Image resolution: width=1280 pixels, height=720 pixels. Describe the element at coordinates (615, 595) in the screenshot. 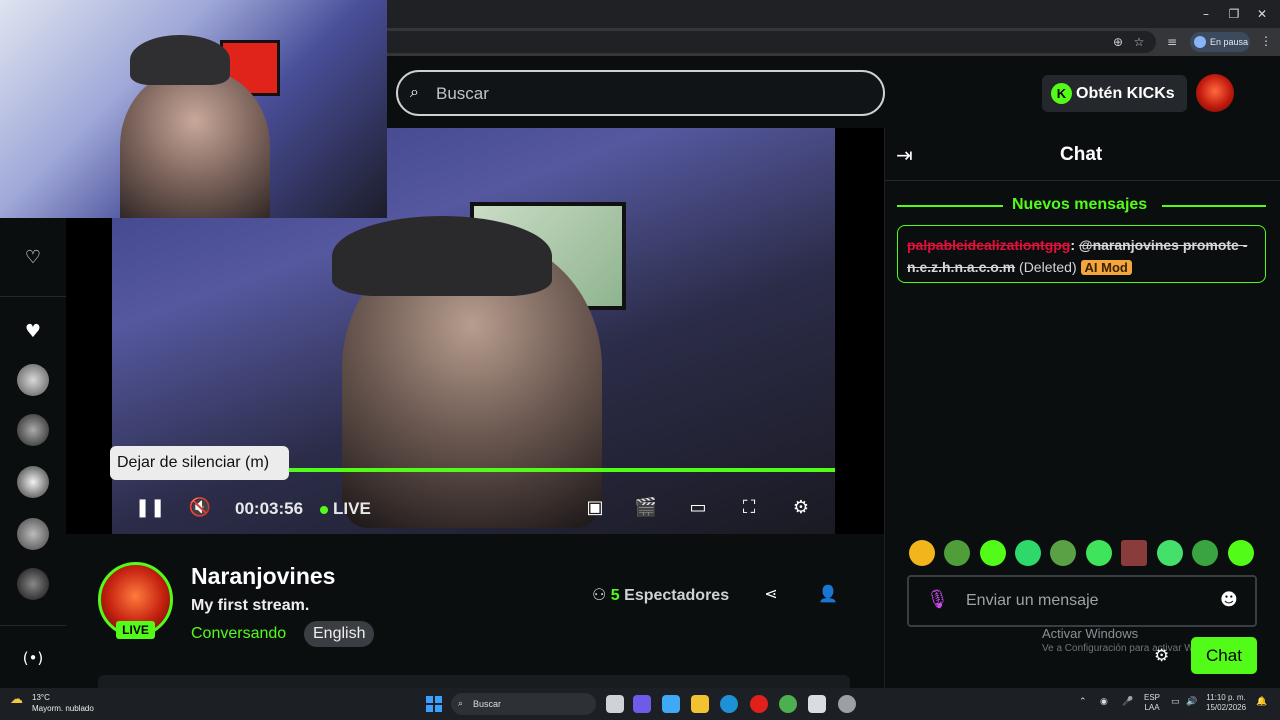

I see `viewer-count-number: 5` at that location.